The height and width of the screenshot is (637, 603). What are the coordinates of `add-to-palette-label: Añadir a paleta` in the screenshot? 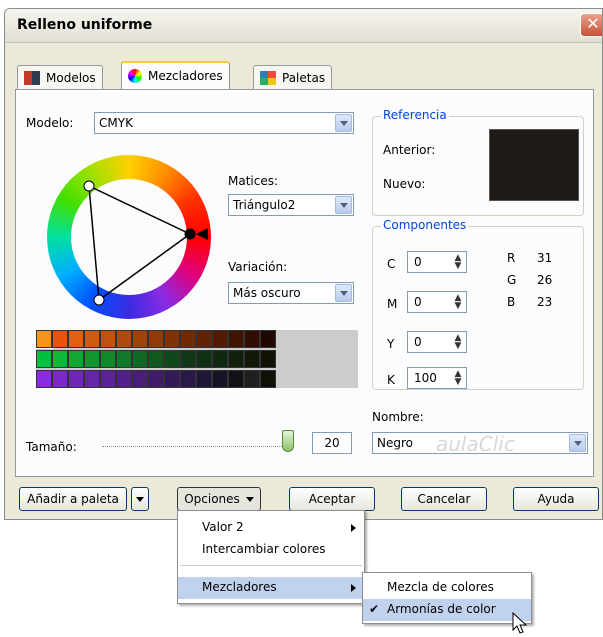 It's located at (73, 499).